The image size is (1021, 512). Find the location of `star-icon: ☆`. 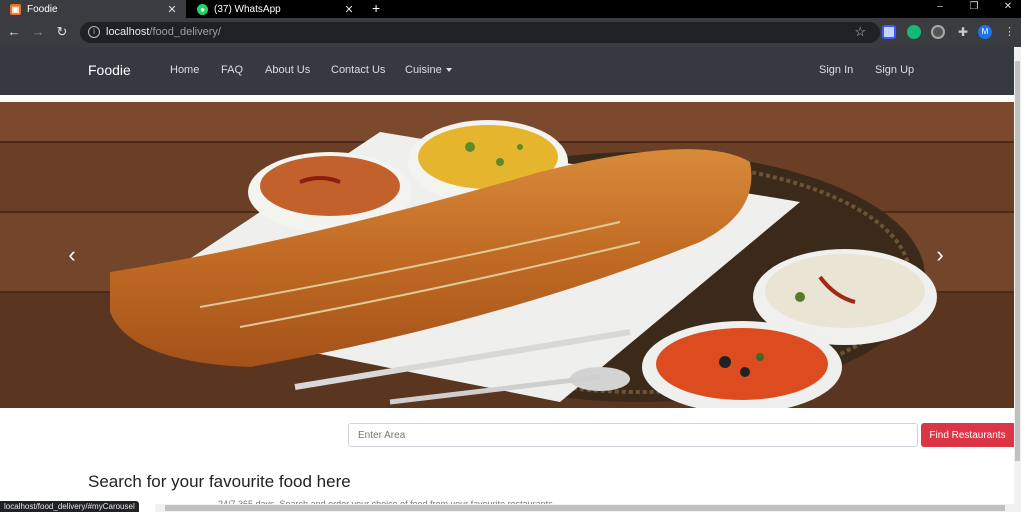

star-icon: ☆ is located at coordinates (860, 32).